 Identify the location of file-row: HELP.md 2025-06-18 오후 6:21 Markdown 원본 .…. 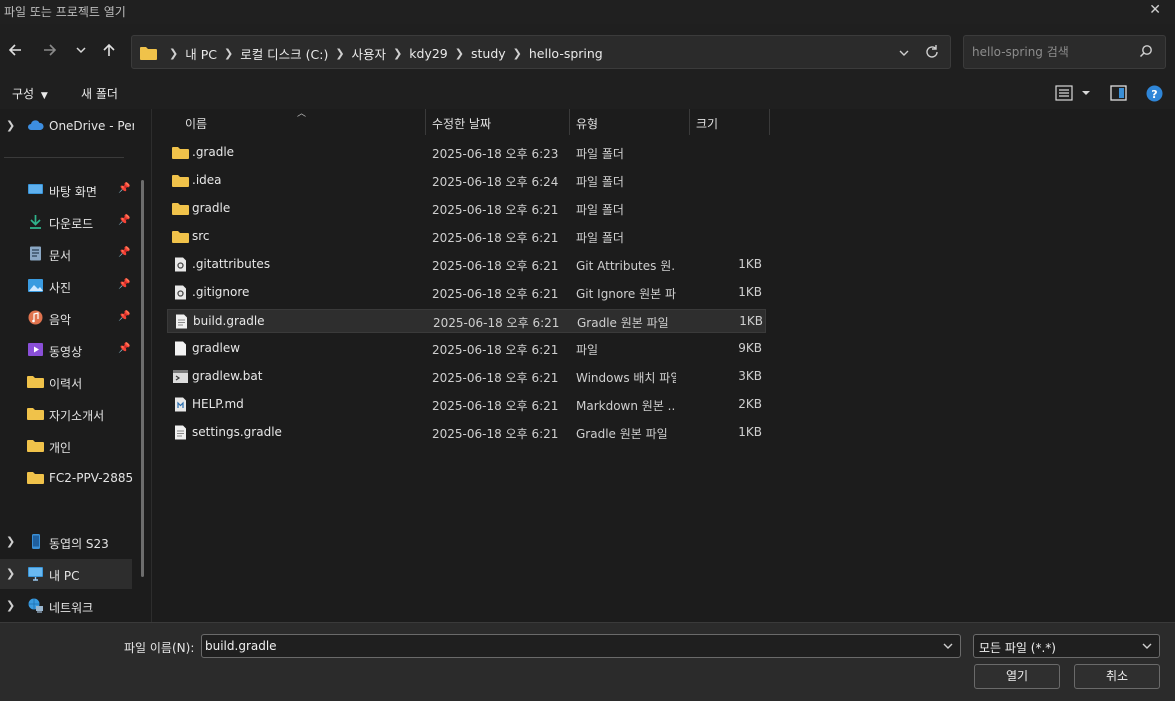
(466, 405).